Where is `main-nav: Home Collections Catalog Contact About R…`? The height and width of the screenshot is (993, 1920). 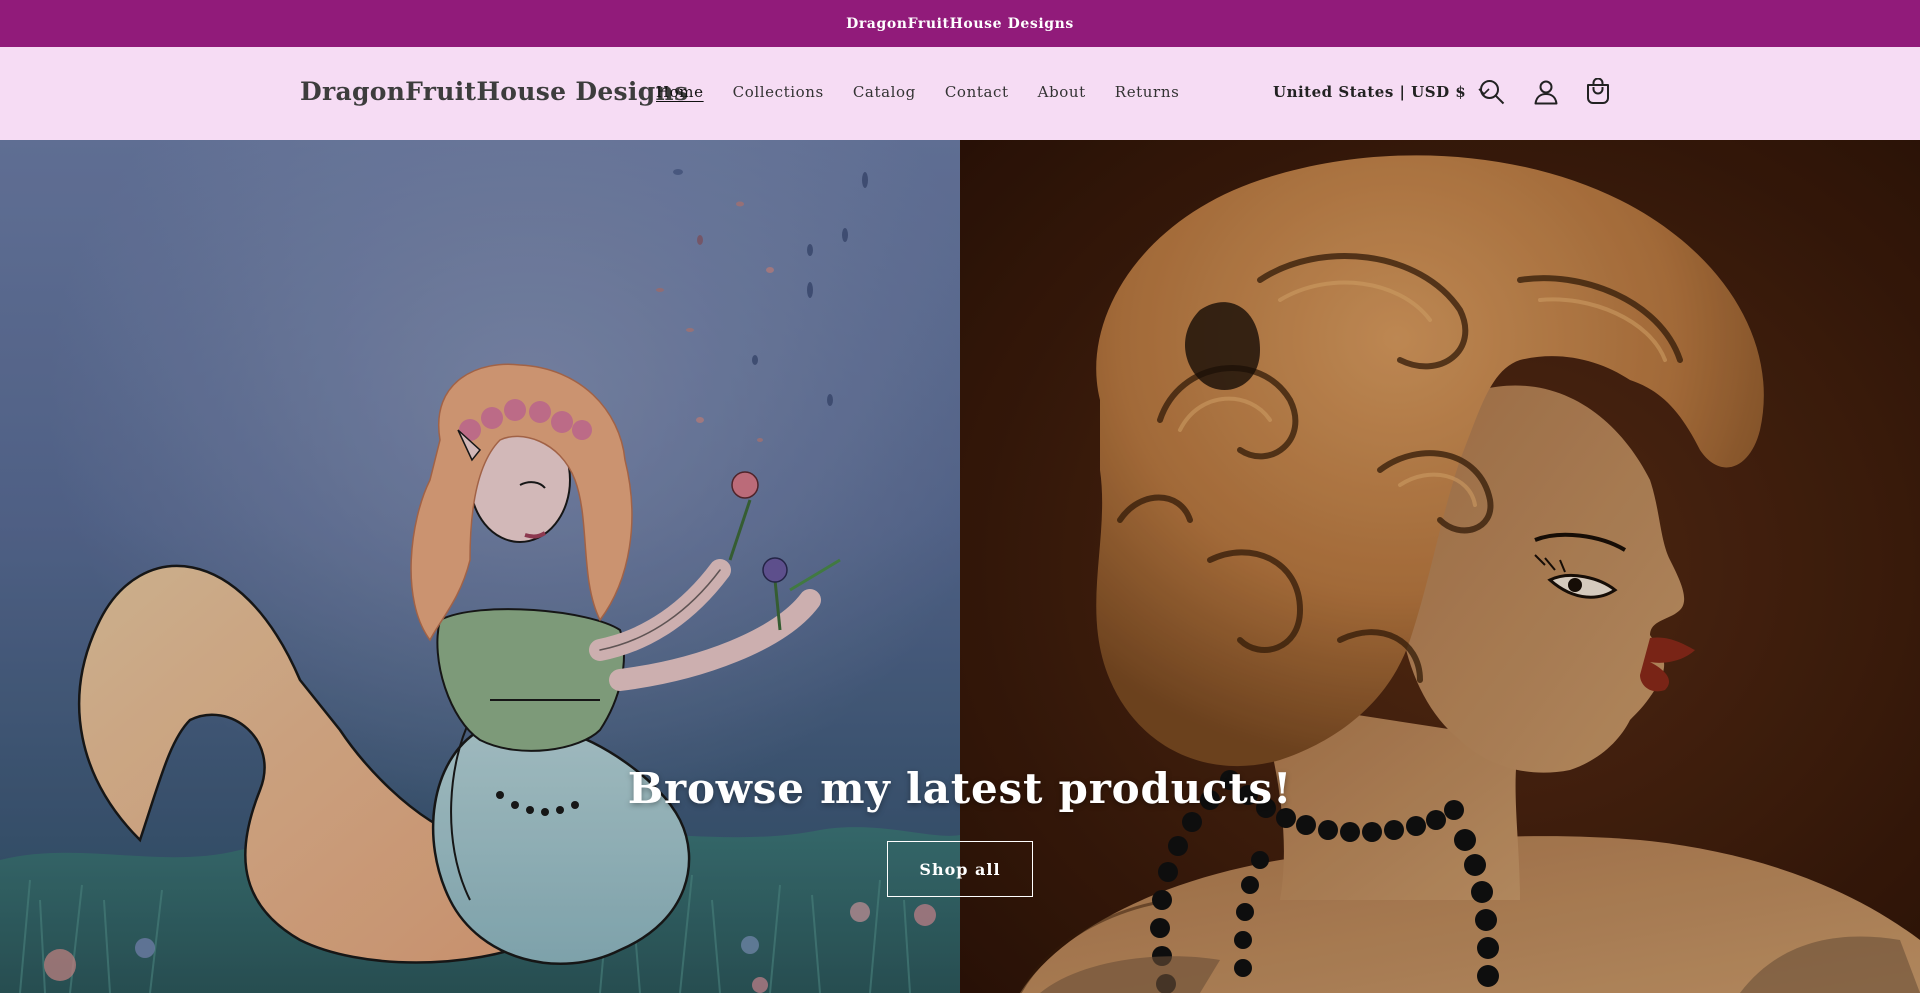 main-nav: Home Collections Catalog Contact About R… is located at coordinates (932, 92).